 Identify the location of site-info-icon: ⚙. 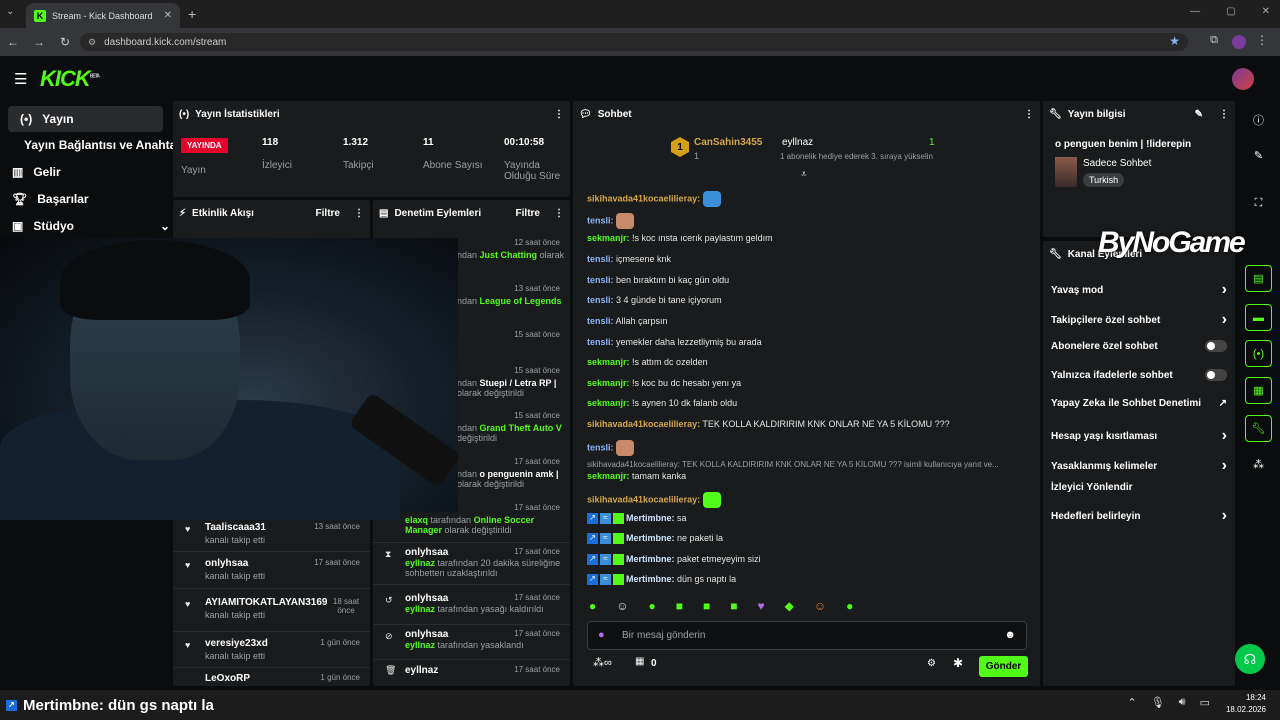
(92, 42).